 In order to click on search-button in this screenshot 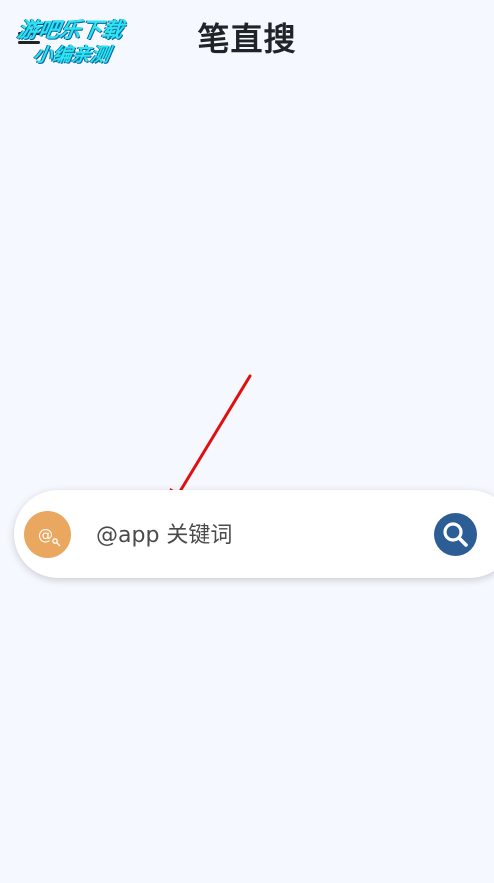, I will do `click(455, 534)`.